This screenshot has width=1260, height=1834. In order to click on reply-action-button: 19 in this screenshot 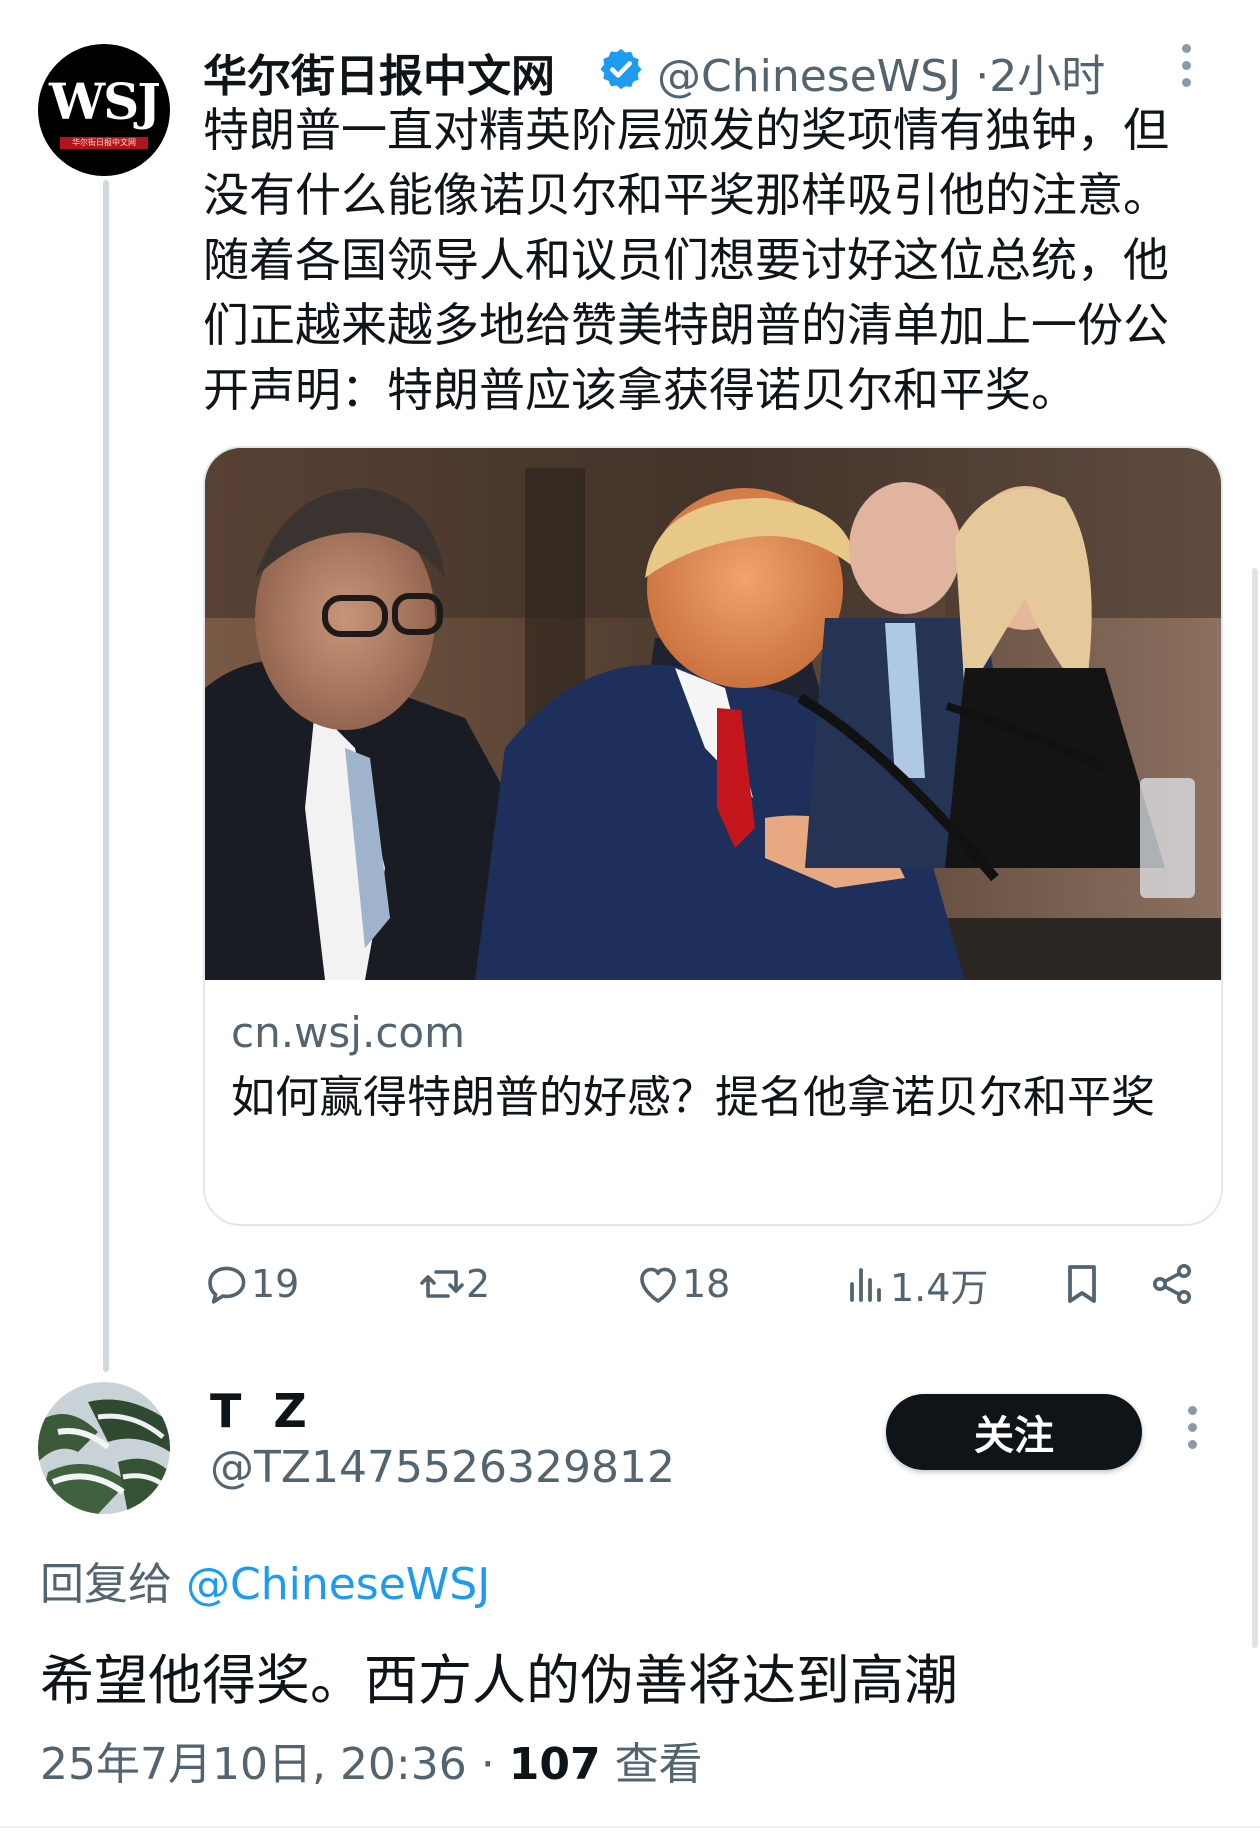, I will do `click(251, 1284)`.